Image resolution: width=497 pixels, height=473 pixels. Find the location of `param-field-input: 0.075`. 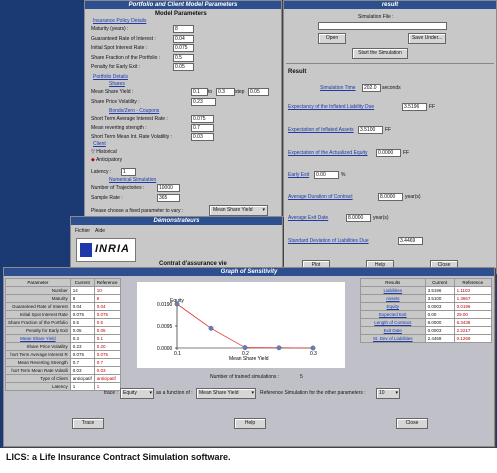

param-field-input: 0.075 is located at coordinates (183, 48).